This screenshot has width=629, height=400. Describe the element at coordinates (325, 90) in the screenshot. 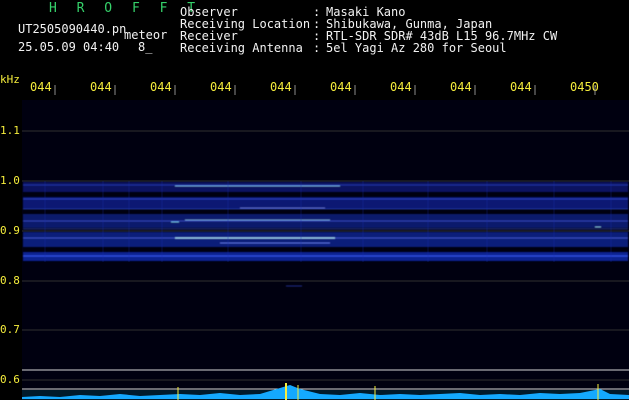

I see `vertical-tick-marks` at that location.